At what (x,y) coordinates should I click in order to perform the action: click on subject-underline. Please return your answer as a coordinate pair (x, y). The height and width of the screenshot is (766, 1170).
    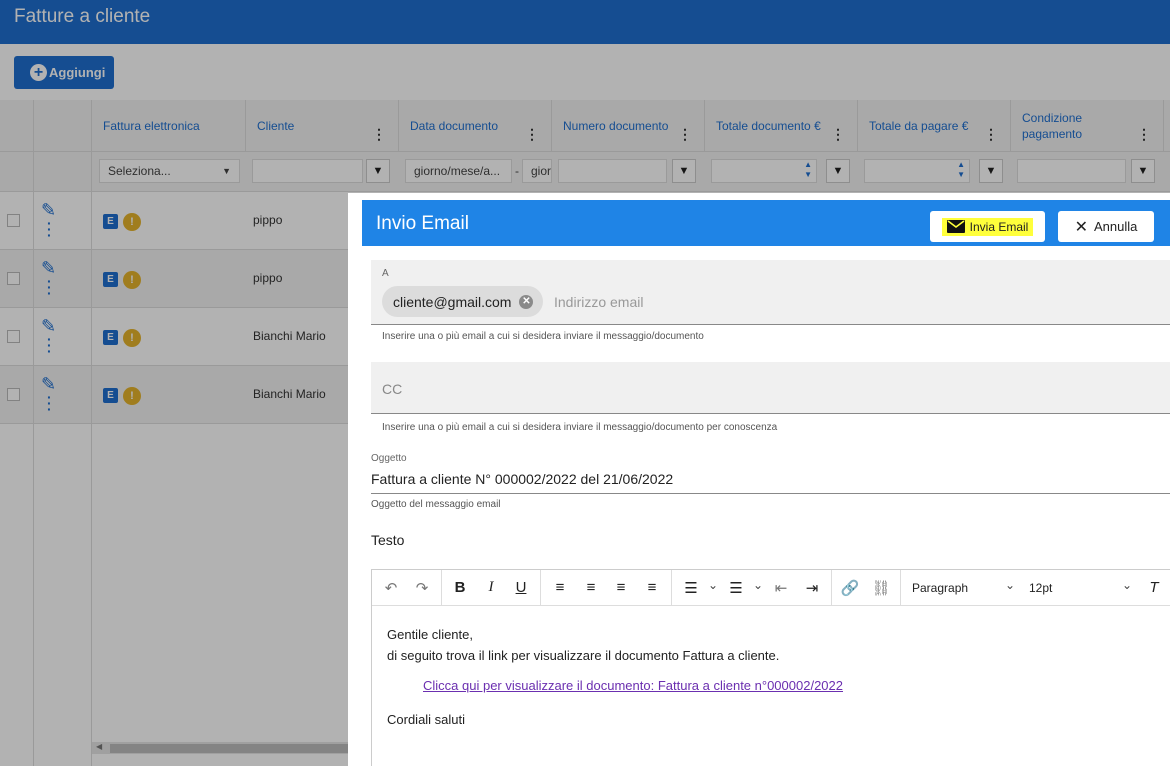
    Looking at the image, I should click on (770, 493).